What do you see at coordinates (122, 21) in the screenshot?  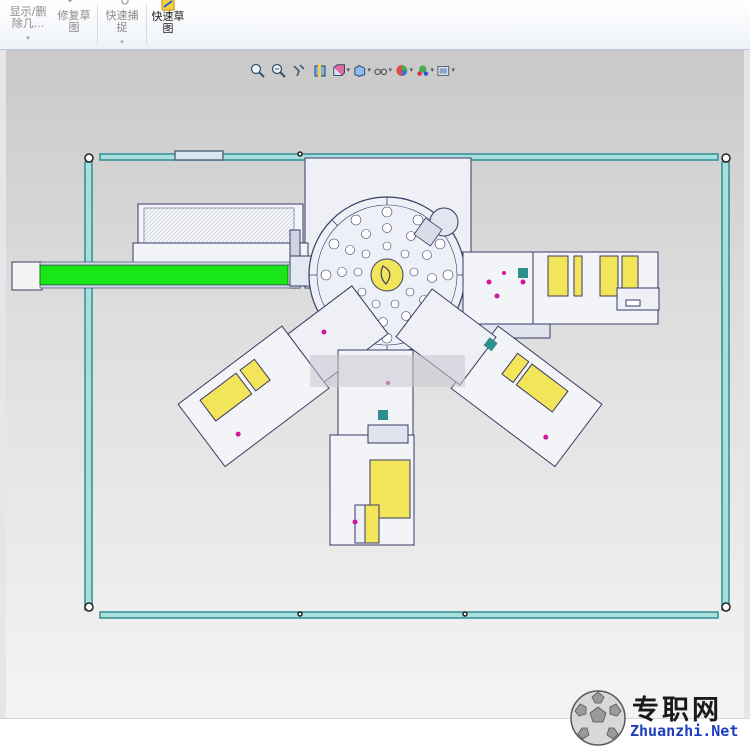 I see `quick-snap-label: 快速捕 捉` at bounding box center [122, 21].